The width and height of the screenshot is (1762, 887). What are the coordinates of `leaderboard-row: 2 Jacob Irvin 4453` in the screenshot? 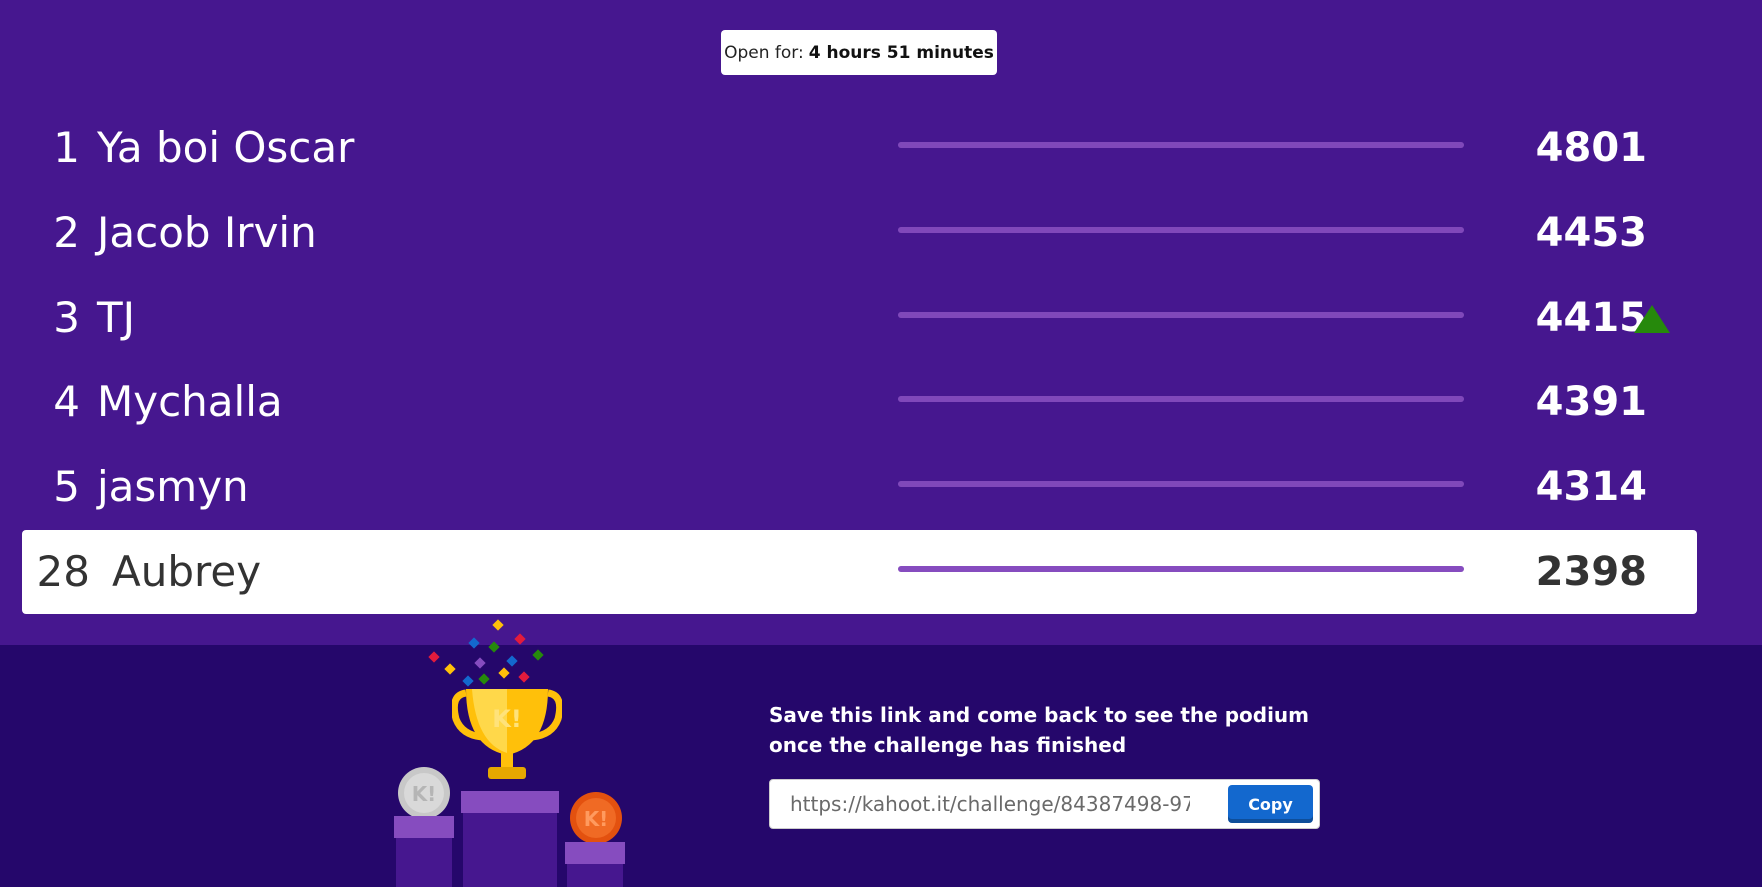 It's located at (859, 233).